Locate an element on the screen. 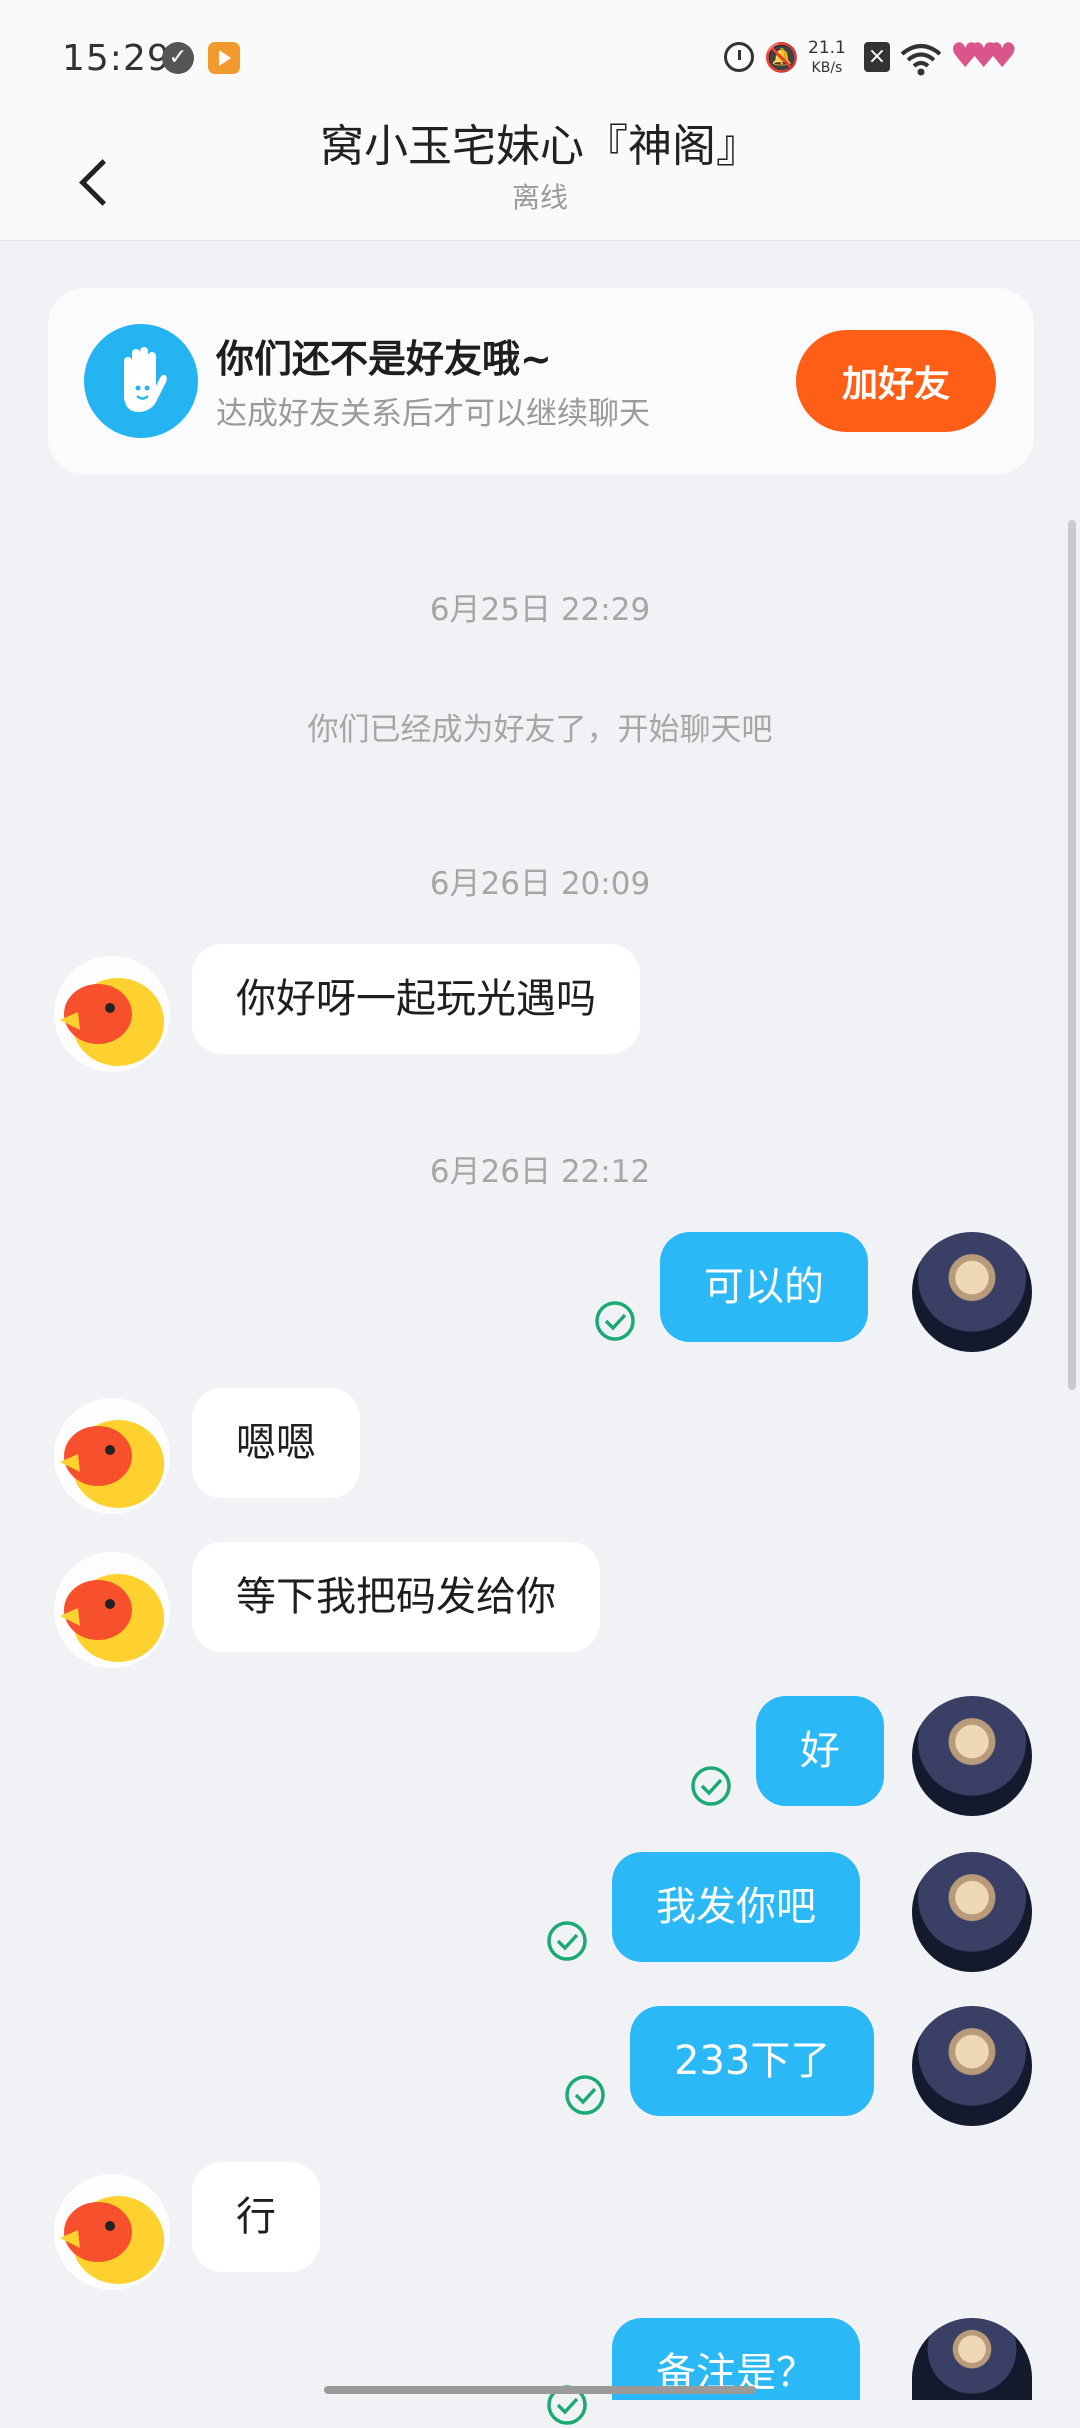 The image size is (1080, 2428). check-circle-icon: ✓ is located at coordinates (178, 58).